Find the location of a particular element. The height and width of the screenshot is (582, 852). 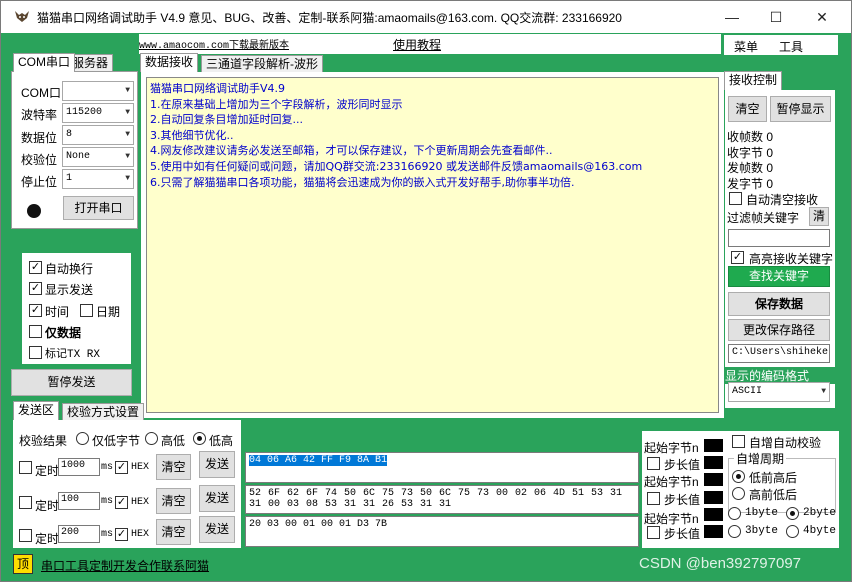

download-link: www.amaocom.com下载最新版本 is located at coordinates (214, 44).